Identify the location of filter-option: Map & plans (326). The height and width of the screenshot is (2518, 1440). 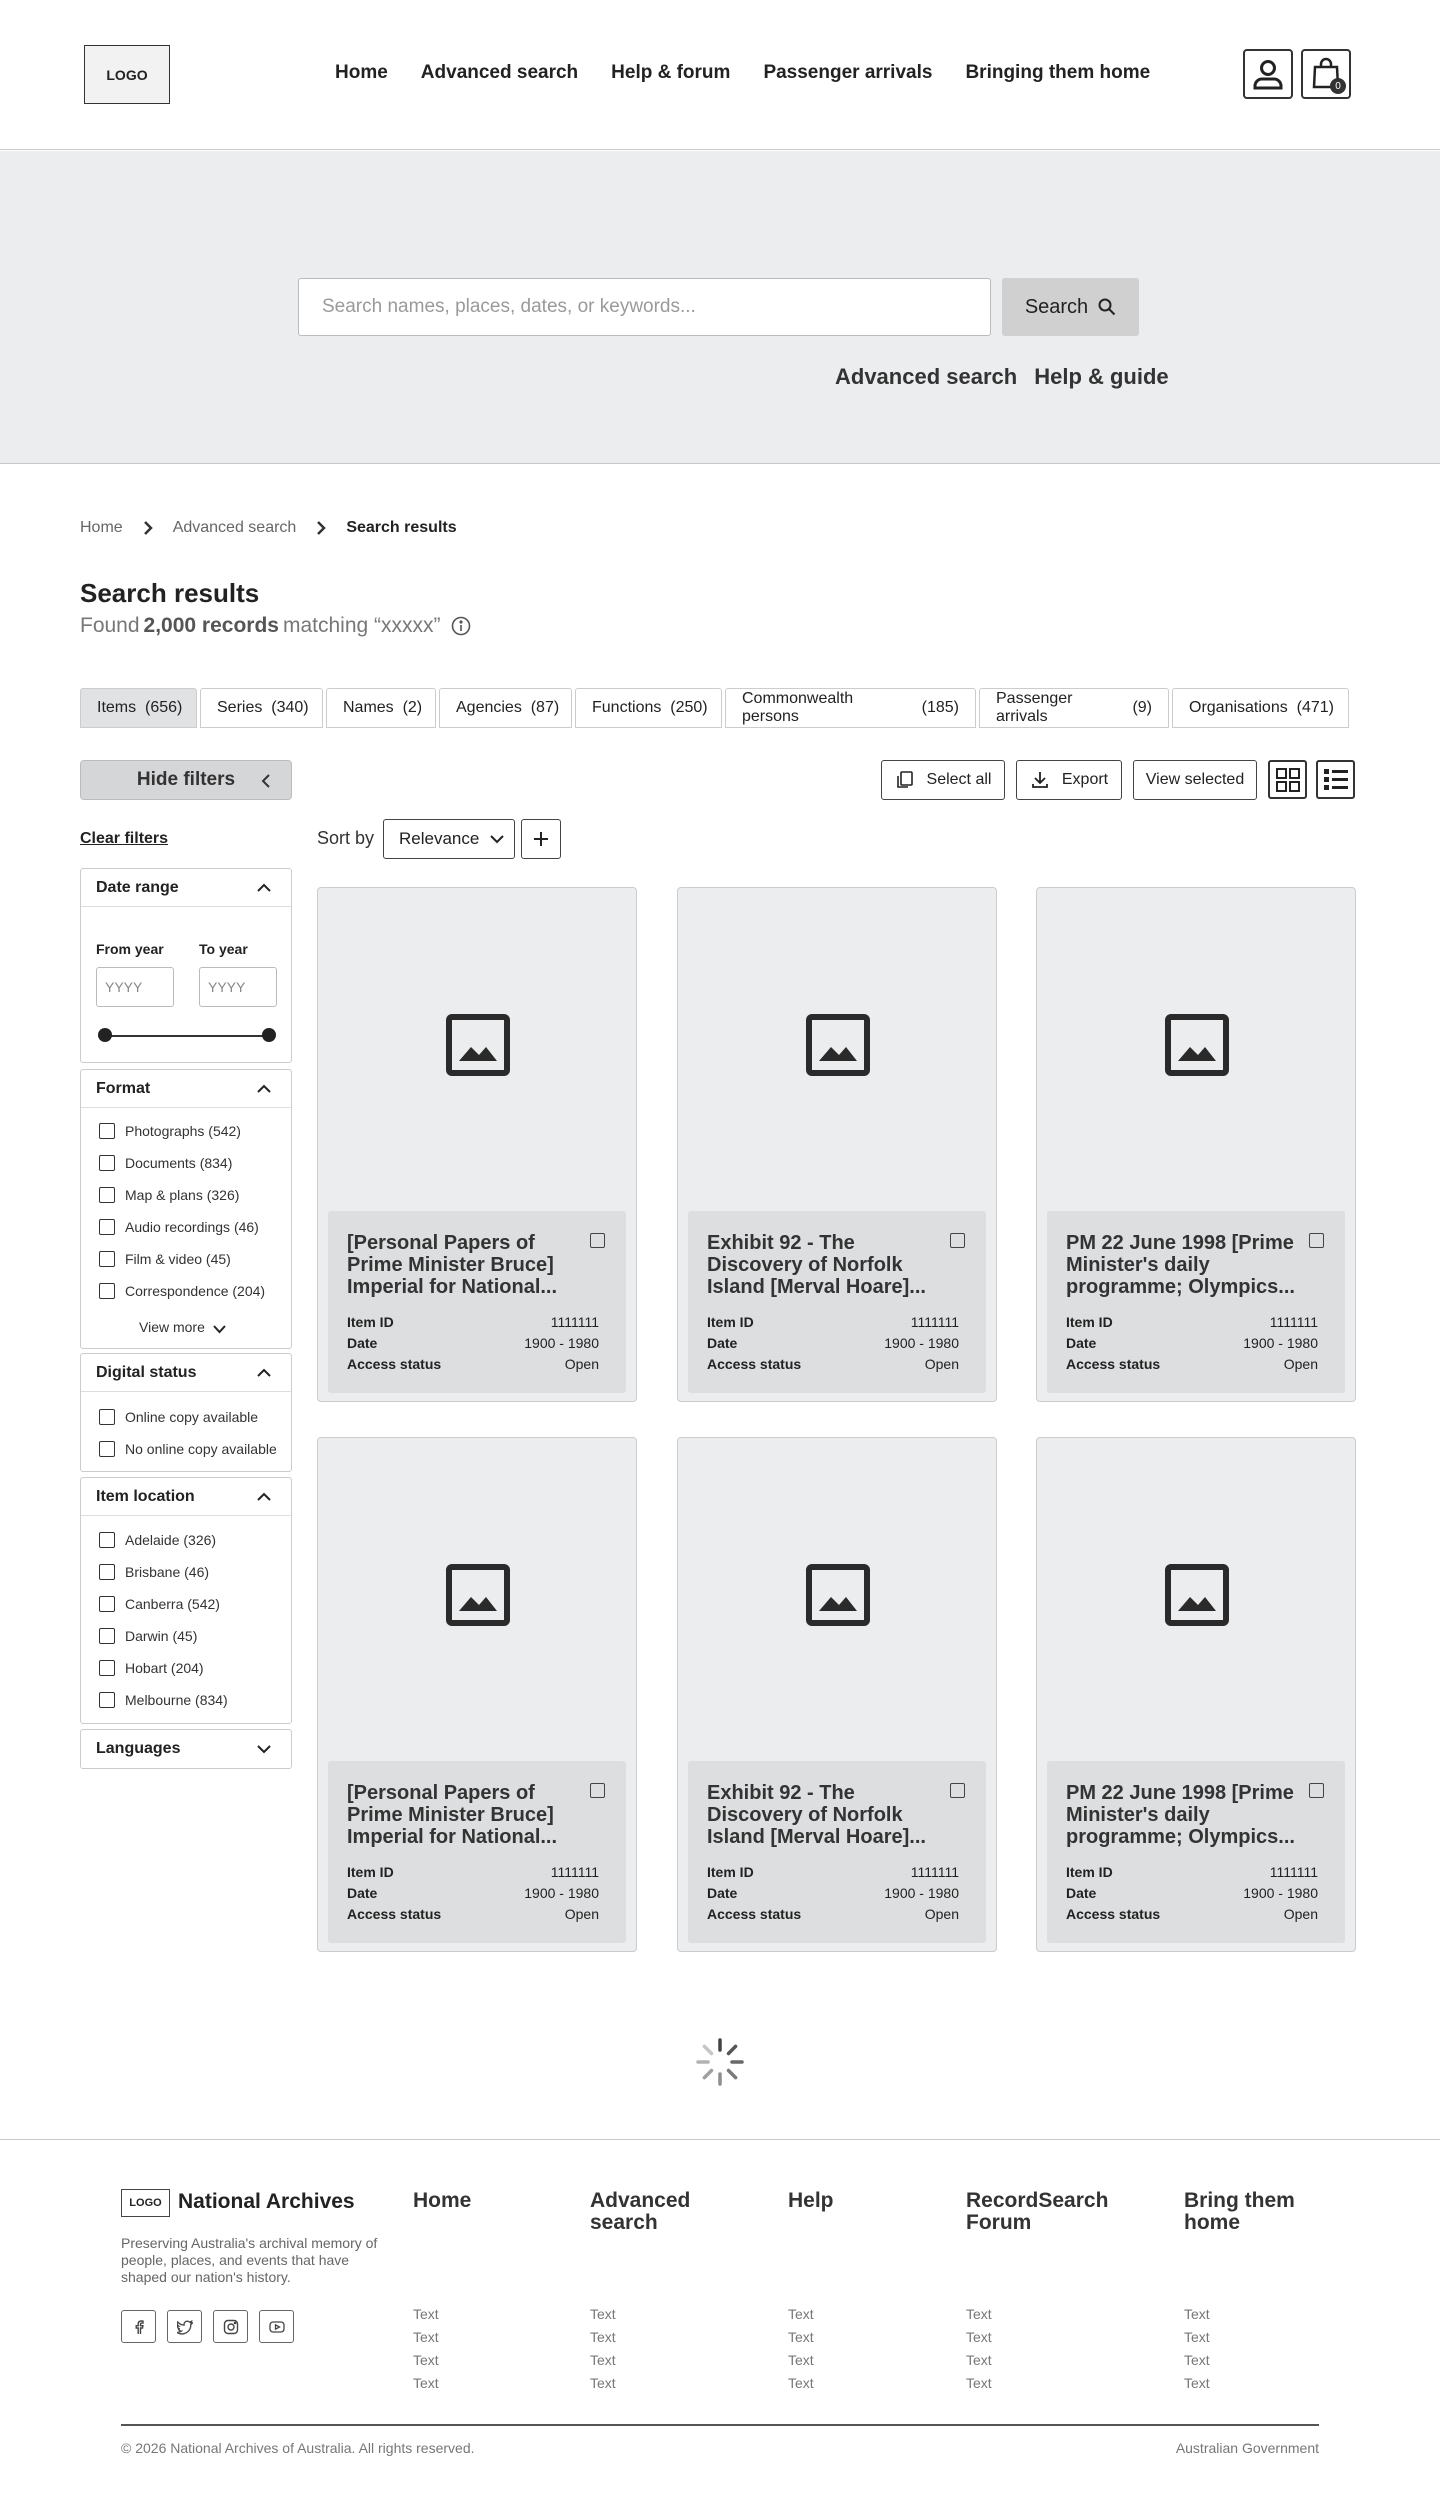
(169, 1195).